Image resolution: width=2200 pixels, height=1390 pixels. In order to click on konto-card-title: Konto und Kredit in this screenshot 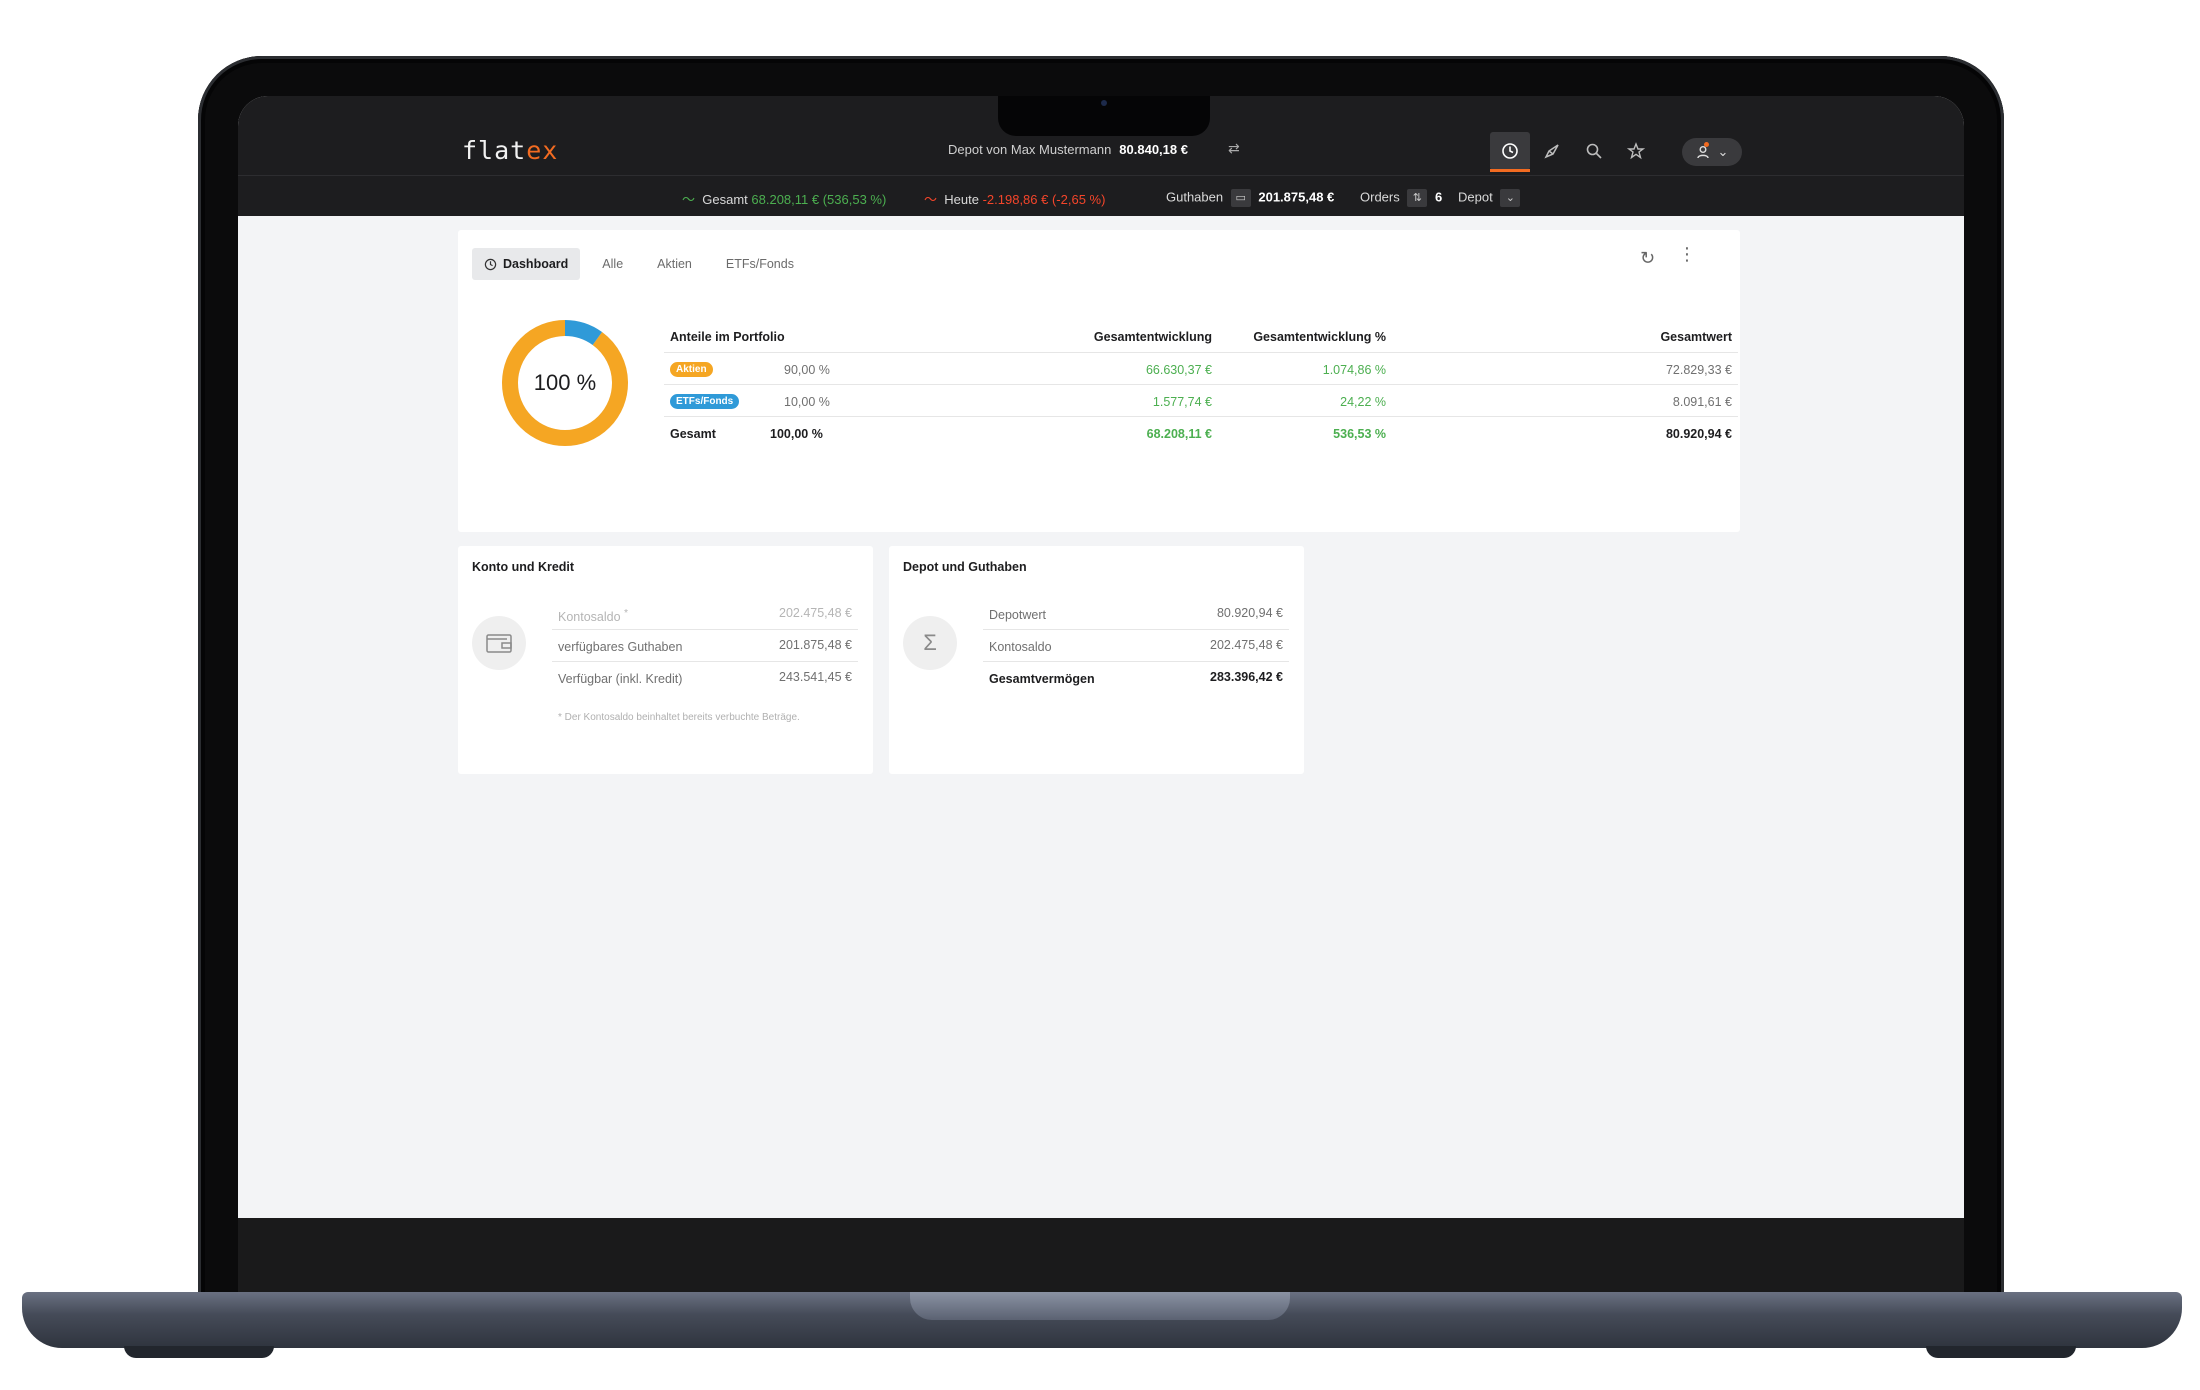, I will do `click(523, 567)`.